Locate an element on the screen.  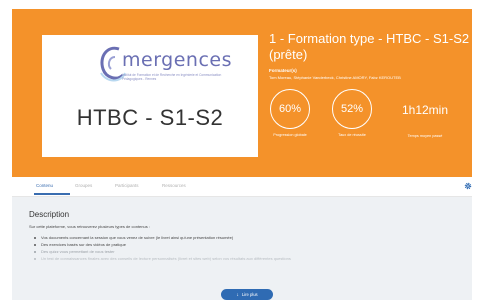
tab-participants: Participants is located at coordinates (127, 185).